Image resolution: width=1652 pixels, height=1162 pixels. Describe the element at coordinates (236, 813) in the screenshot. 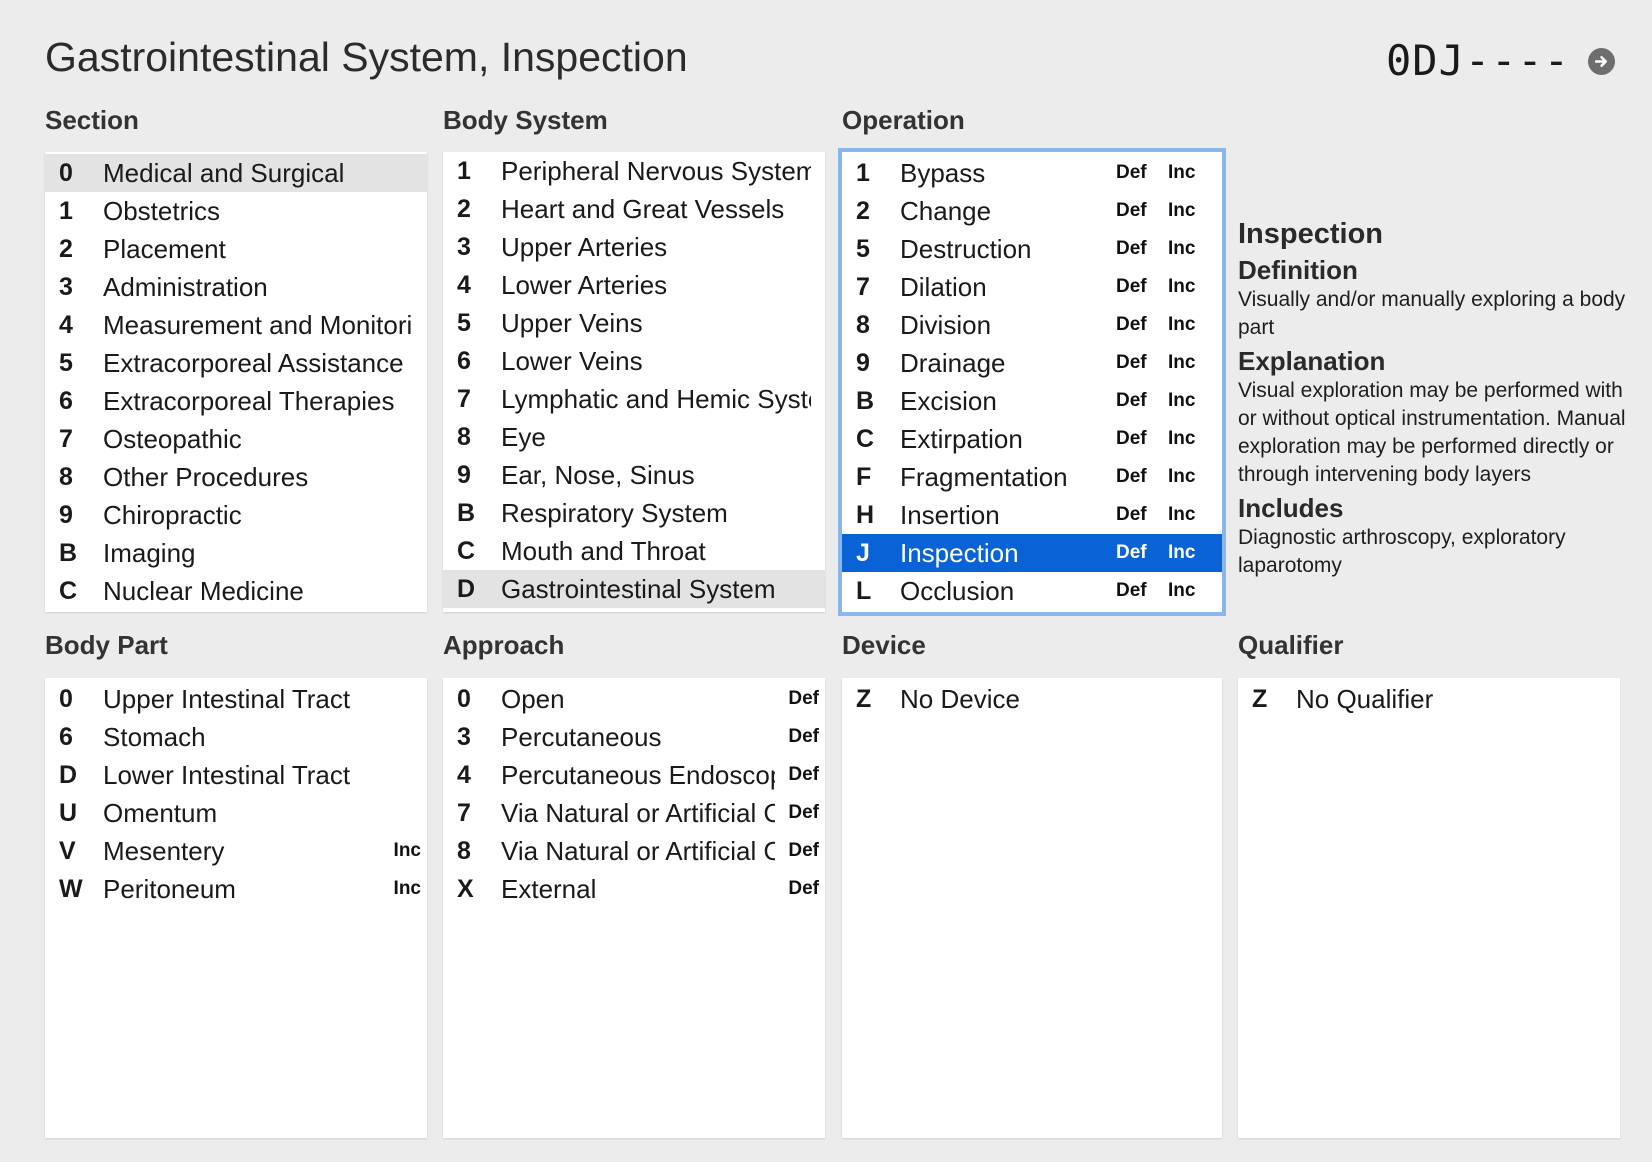

I see `body-part-item: U Omentum` at that location.